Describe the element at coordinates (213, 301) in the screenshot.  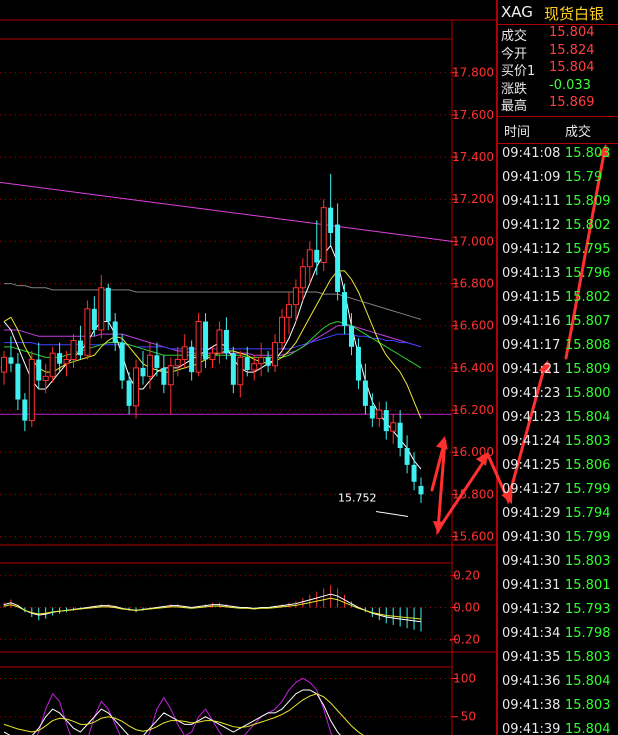
I see `ma-gray-line` at that location.